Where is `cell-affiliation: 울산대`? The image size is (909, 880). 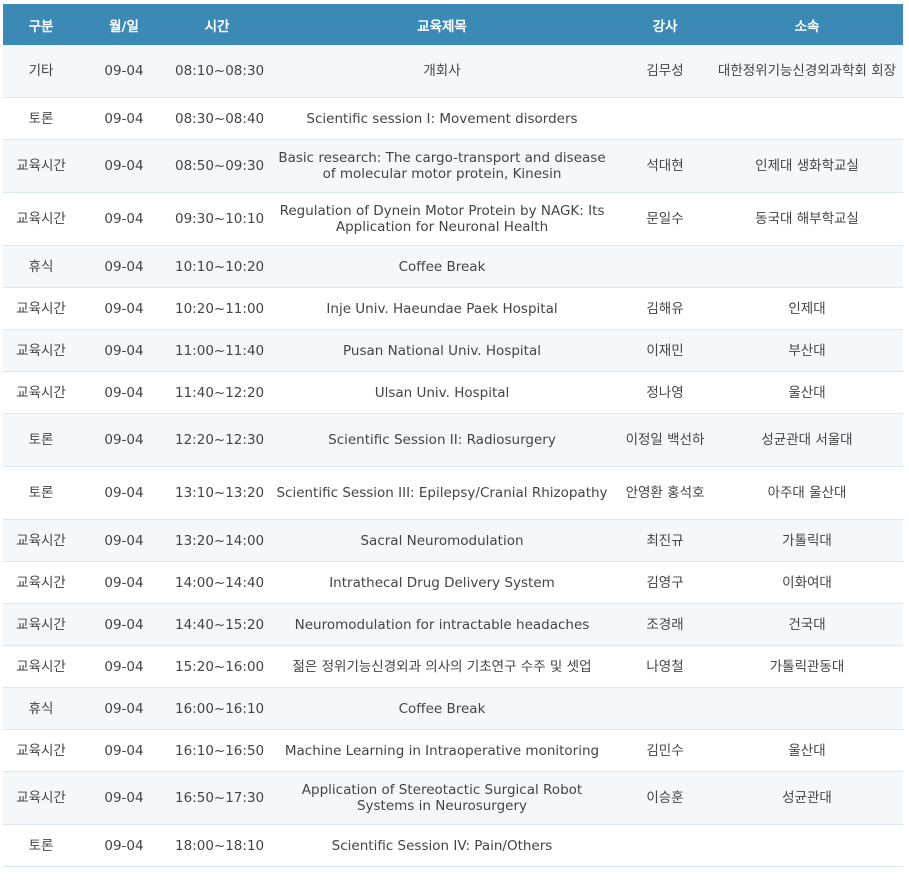 cell-affiliation: 울산대 is located at coordinates (807, 392).